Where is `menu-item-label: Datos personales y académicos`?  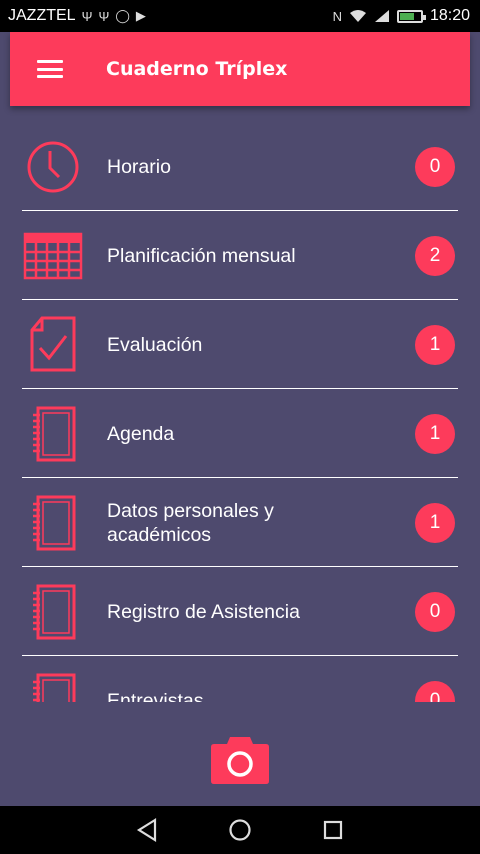
menu-item-label: Datos personales y académicos is located at coordinates (190, 522).